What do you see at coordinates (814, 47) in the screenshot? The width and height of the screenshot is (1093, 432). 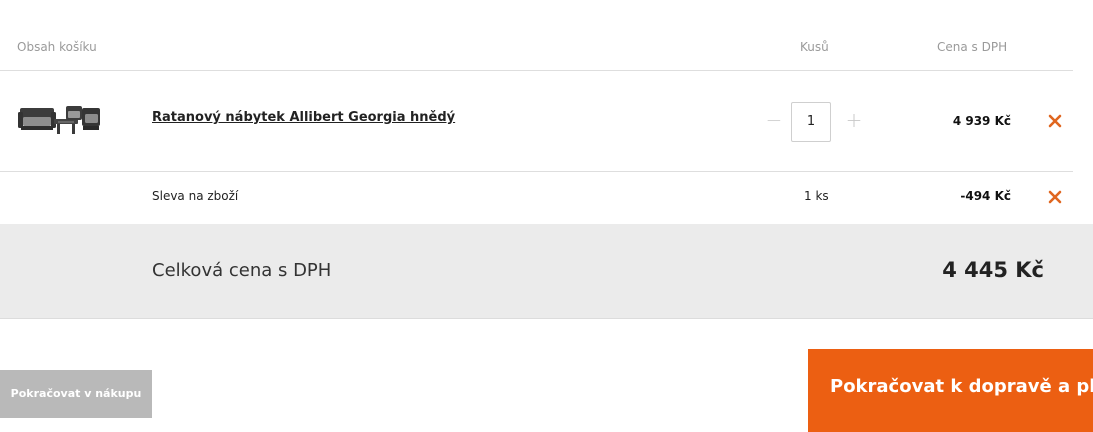 I see `column-header-quantity: Kusů` at bounding box center [814, 47].